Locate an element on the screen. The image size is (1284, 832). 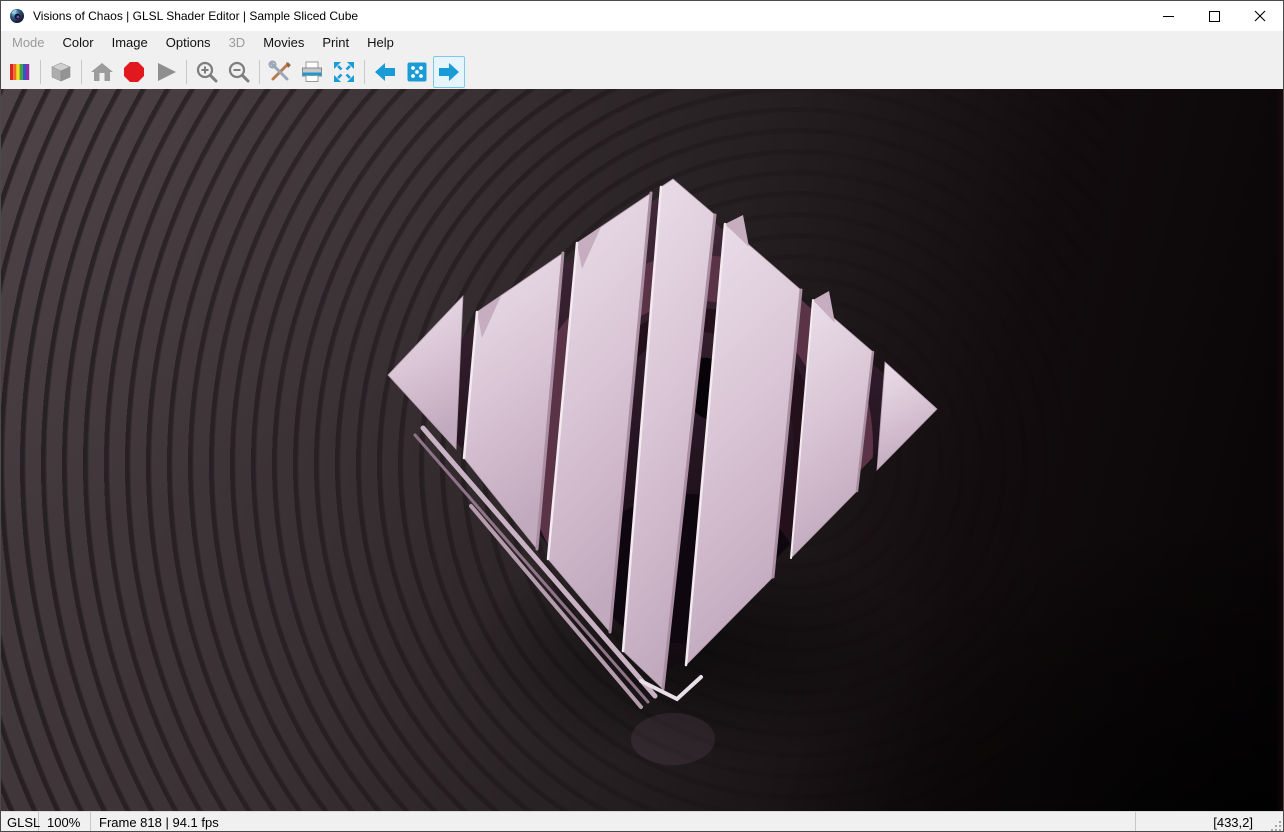
print-preview-button is located at coordinates (312, 72).